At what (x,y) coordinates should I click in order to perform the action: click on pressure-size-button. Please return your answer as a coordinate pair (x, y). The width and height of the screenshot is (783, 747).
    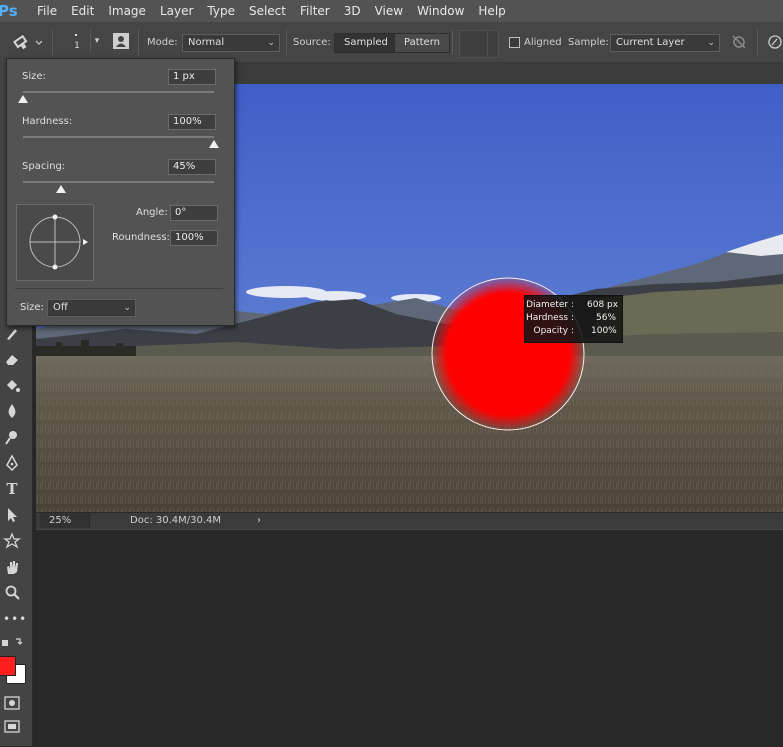
    Looking at the image, I should click on (774, 42).